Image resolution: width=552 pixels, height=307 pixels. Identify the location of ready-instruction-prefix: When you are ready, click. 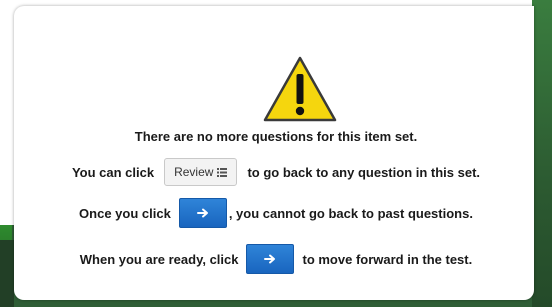
(159, 259).